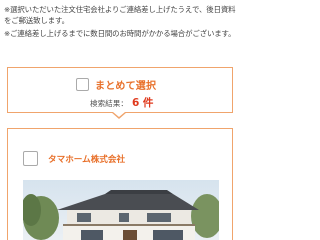  What do you see at coordinates (142, 103) in the screenshot?
I see `result-count: 6 件` at bounding box center [142, 103].